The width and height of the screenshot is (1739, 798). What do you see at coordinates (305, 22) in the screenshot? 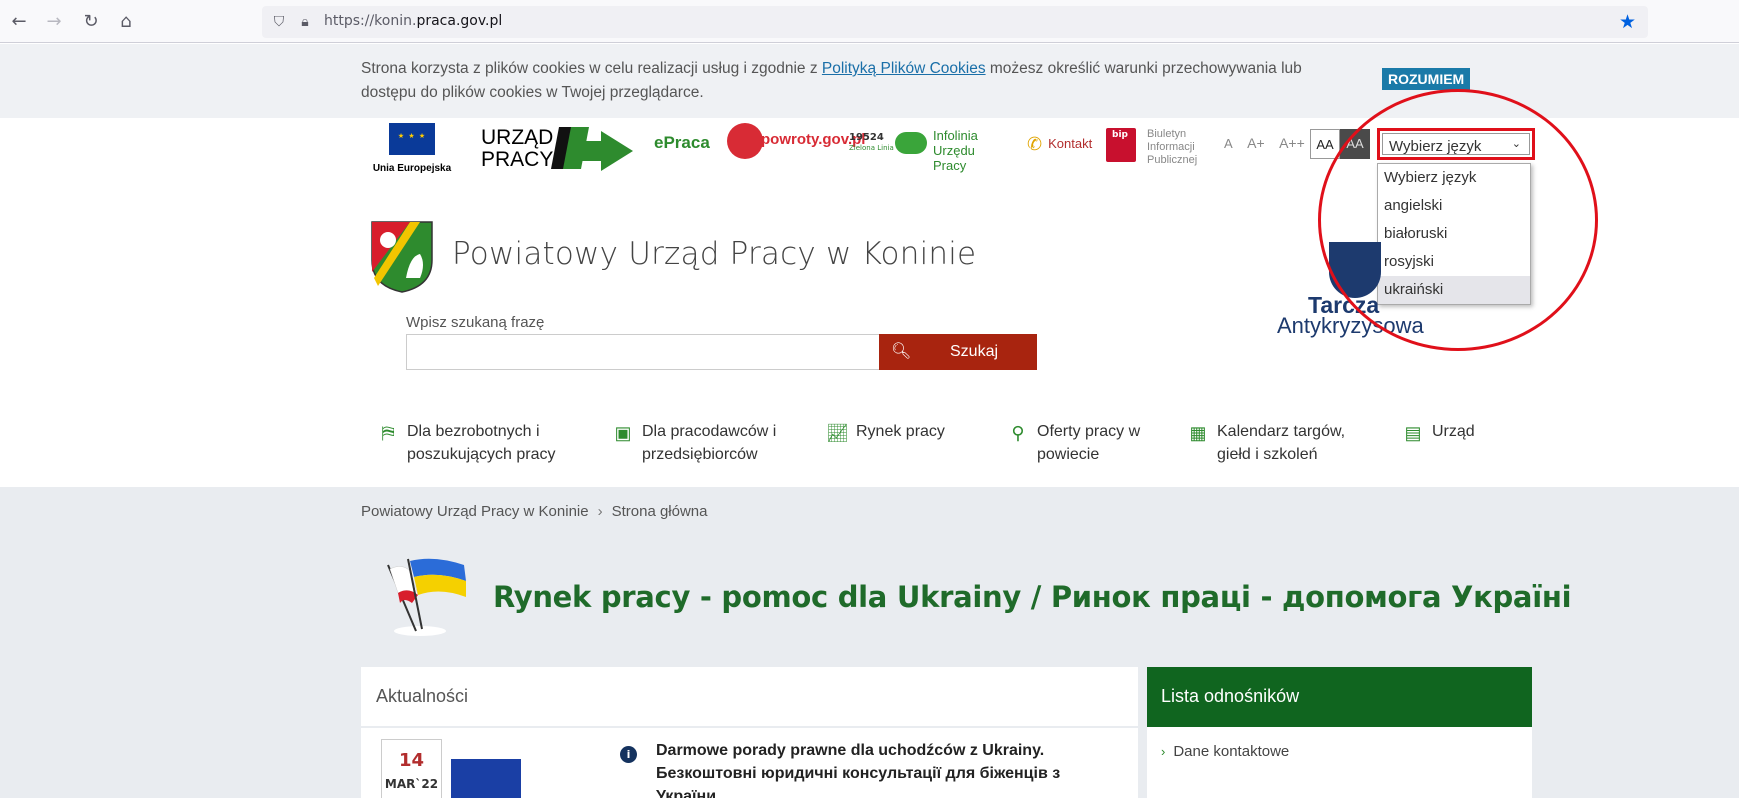
I see `lock-icon: 🔒︎` at bounding box center [305, 22].